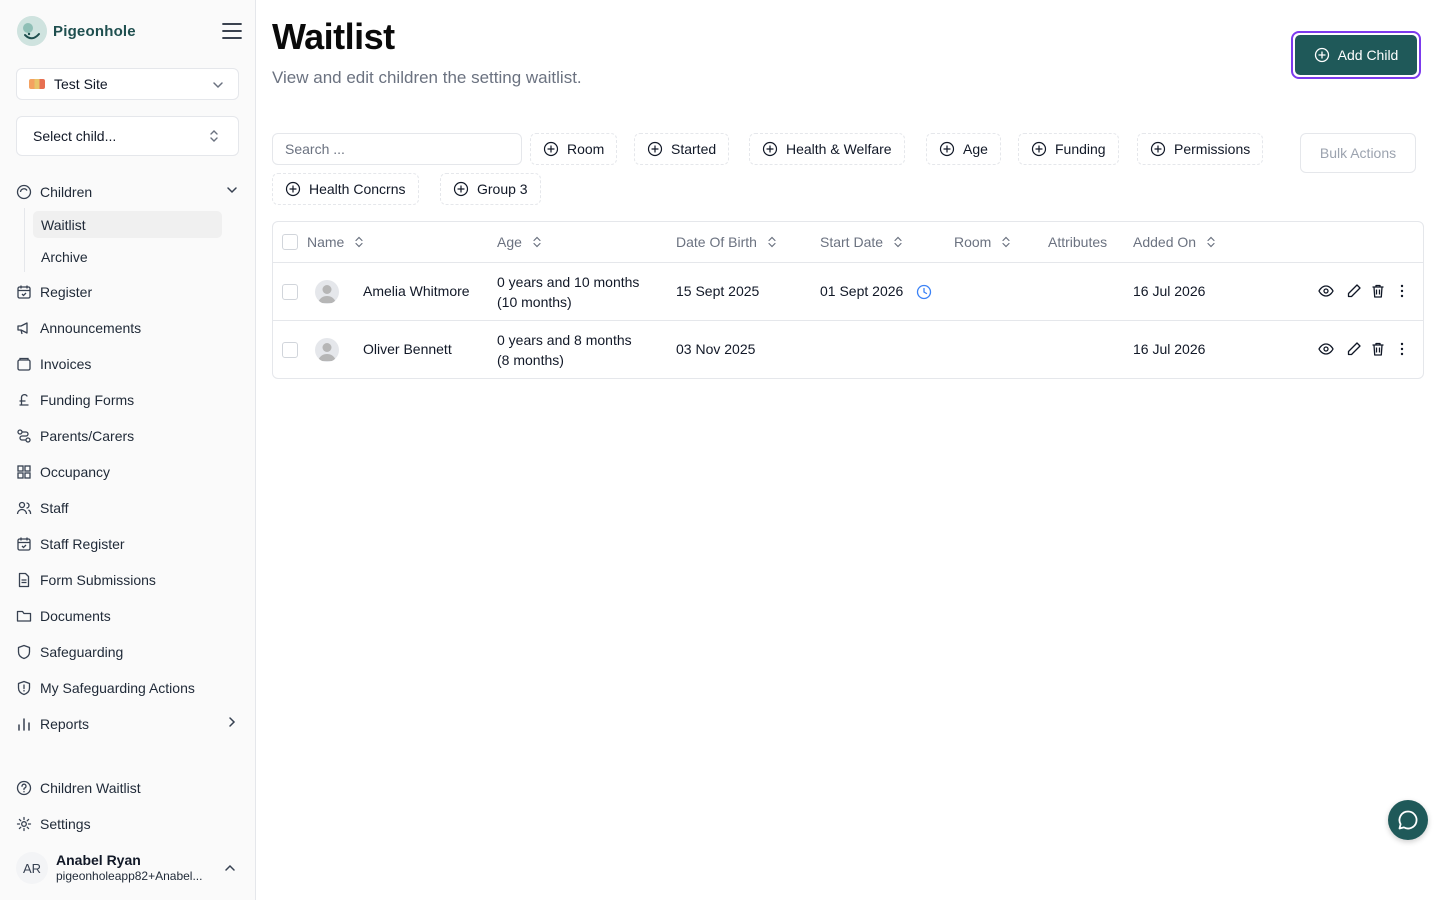  I want to click on nav-occupancy: Occupancy, so click(130, 472).